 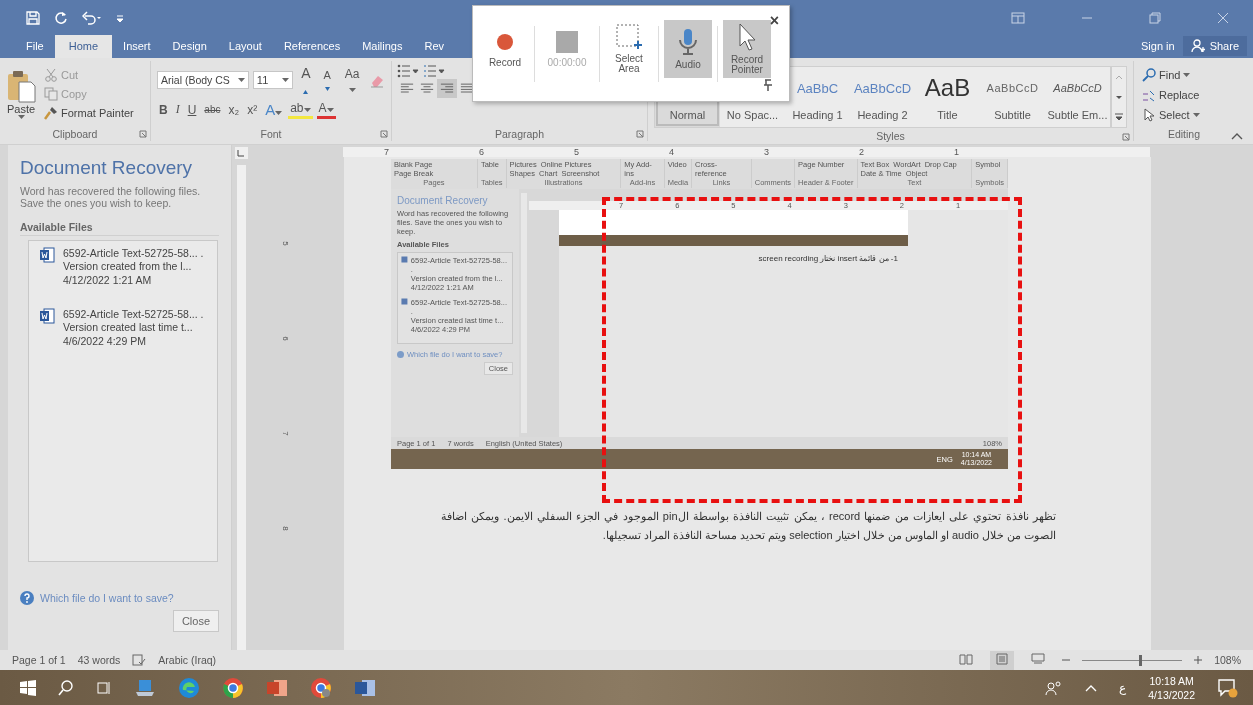 What do you see at coordinates (284, 529) in the screenshot?
I see `ruler-number: 8` at bounding box center [284, 529].